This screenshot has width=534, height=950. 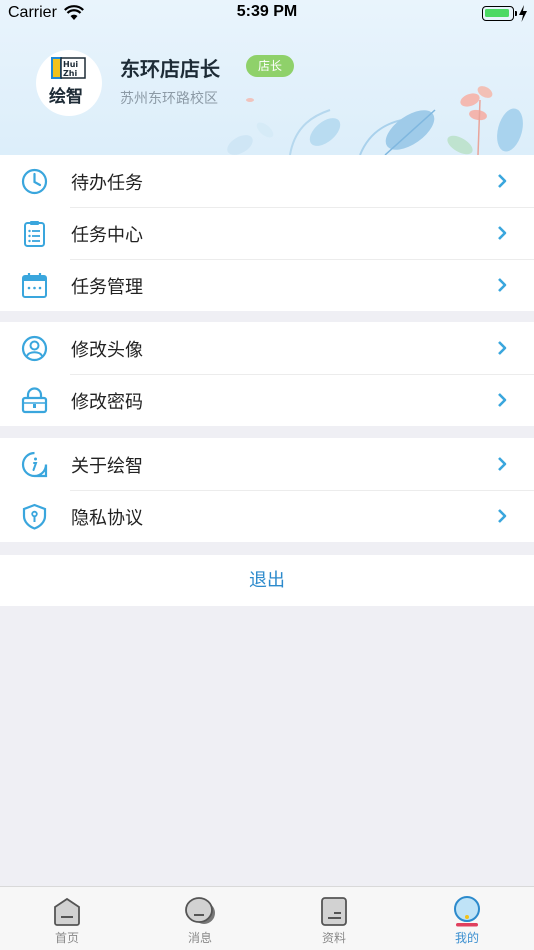 What do you see at coordinates (70, 73) in the screenshot?
I see `svg-text: Zhi` at bounding box center [70, 73].